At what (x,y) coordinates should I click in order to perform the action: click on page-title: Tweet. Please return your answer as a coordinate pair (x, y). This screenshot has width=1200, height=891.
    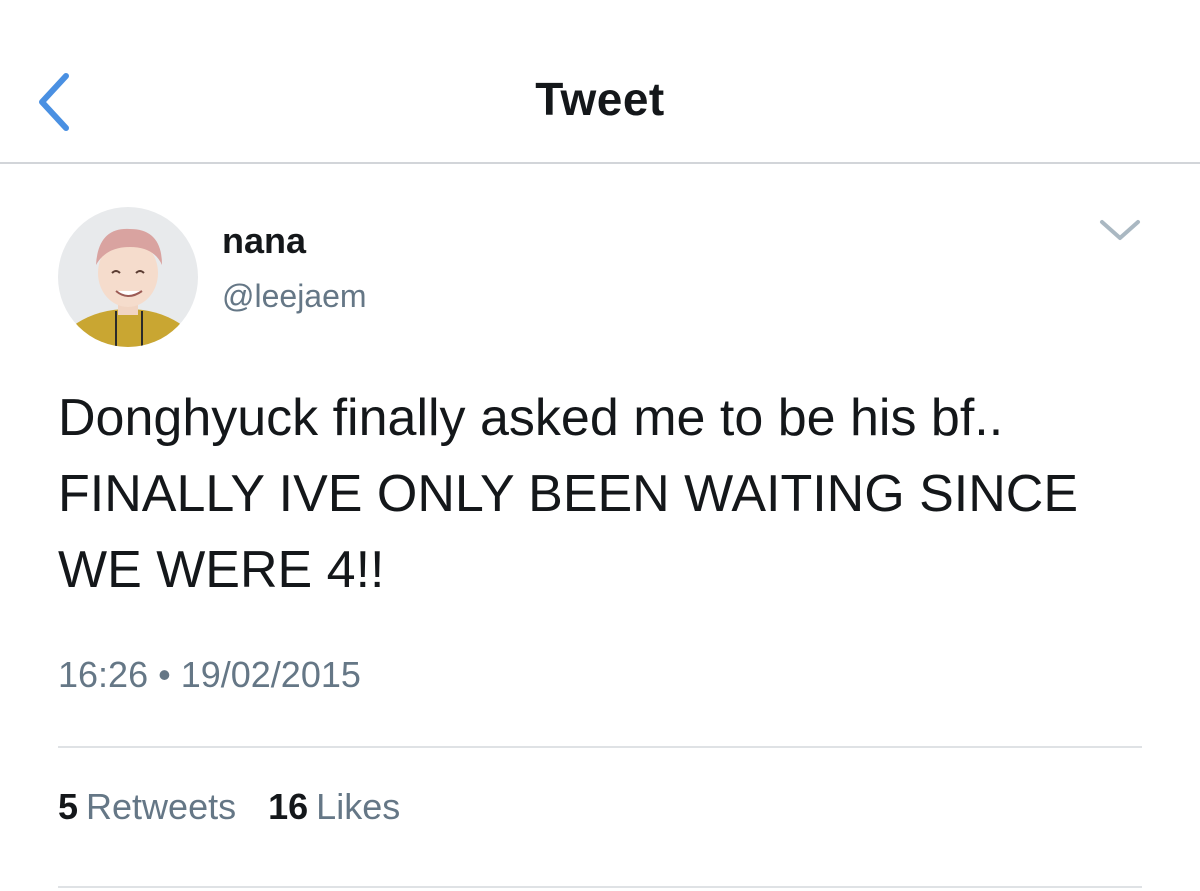
    Looking at the image, I should click on (600, 99).